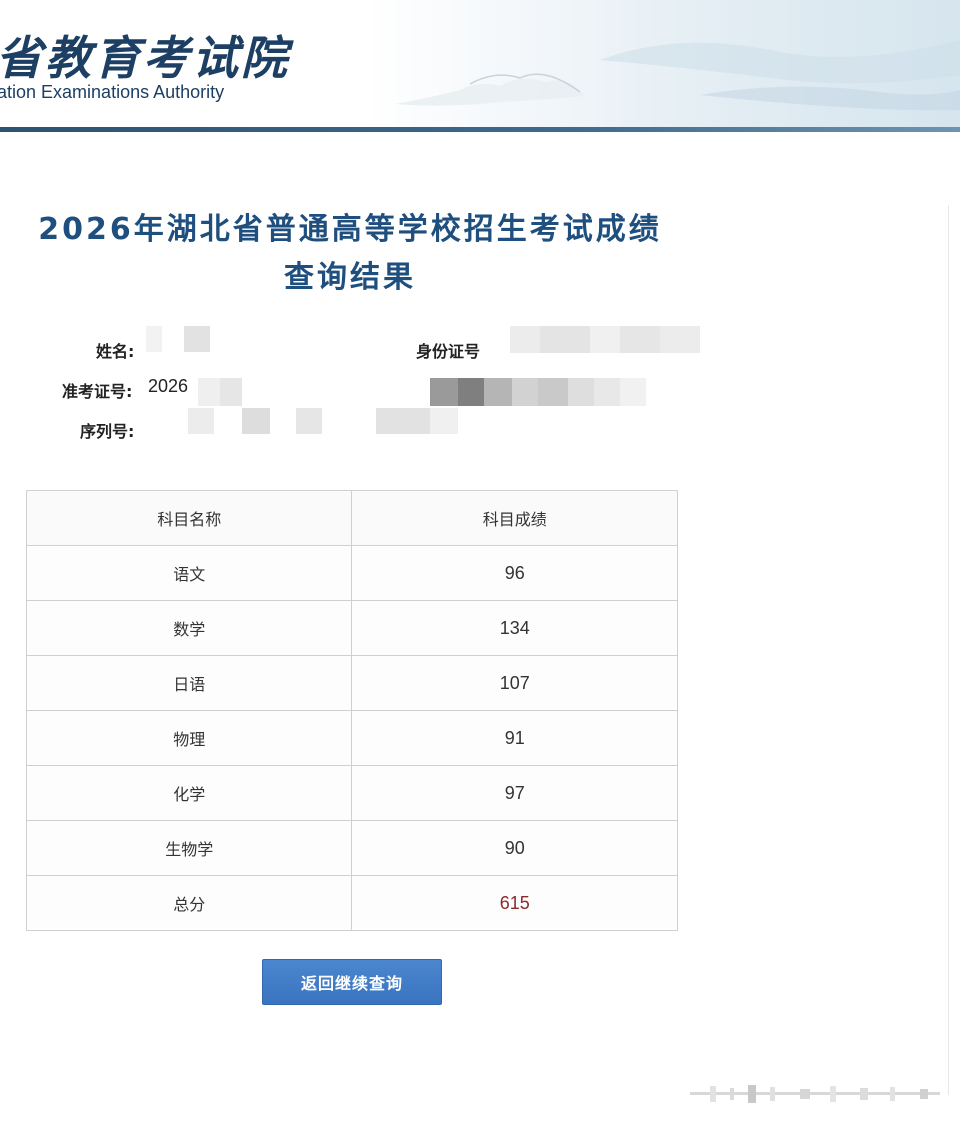 The image size is (960, 1124). Describe the element at coordinates (220, 392) in the screenshot. I see `exam-number-redacted-part1` at that location.